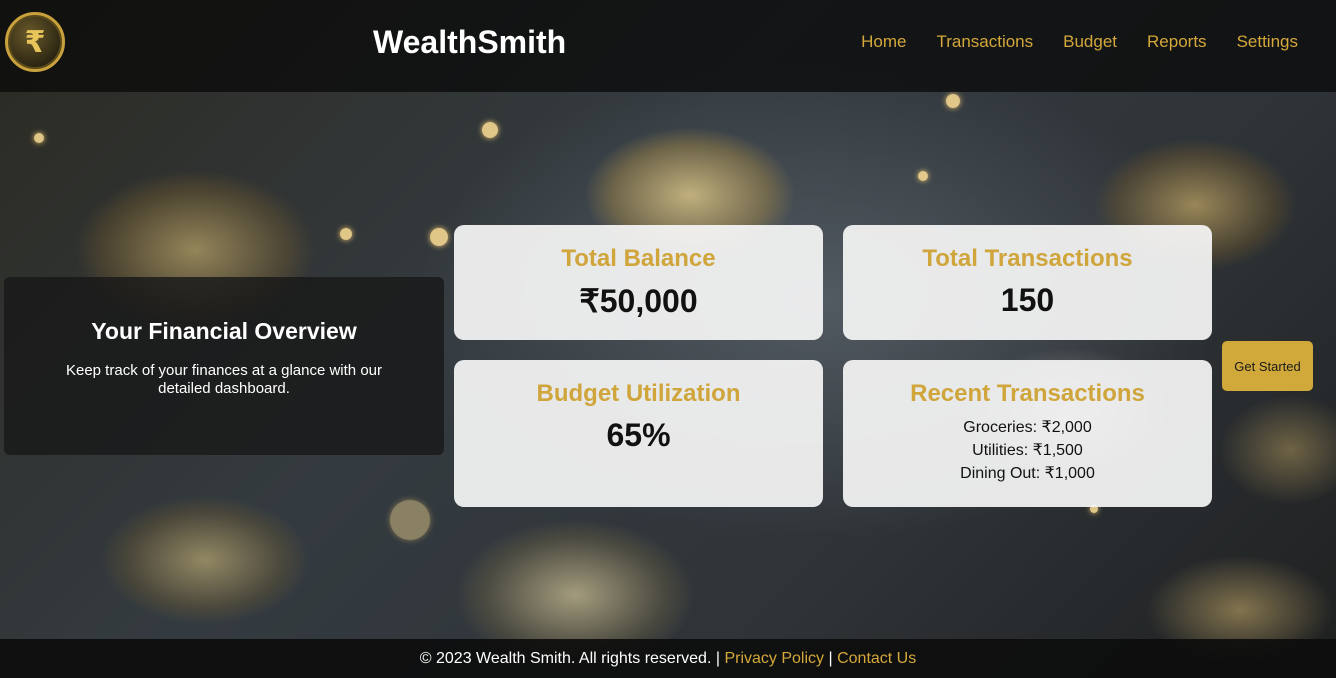  I want to click on nav-settings-link: Settings, so click(1267, 42).